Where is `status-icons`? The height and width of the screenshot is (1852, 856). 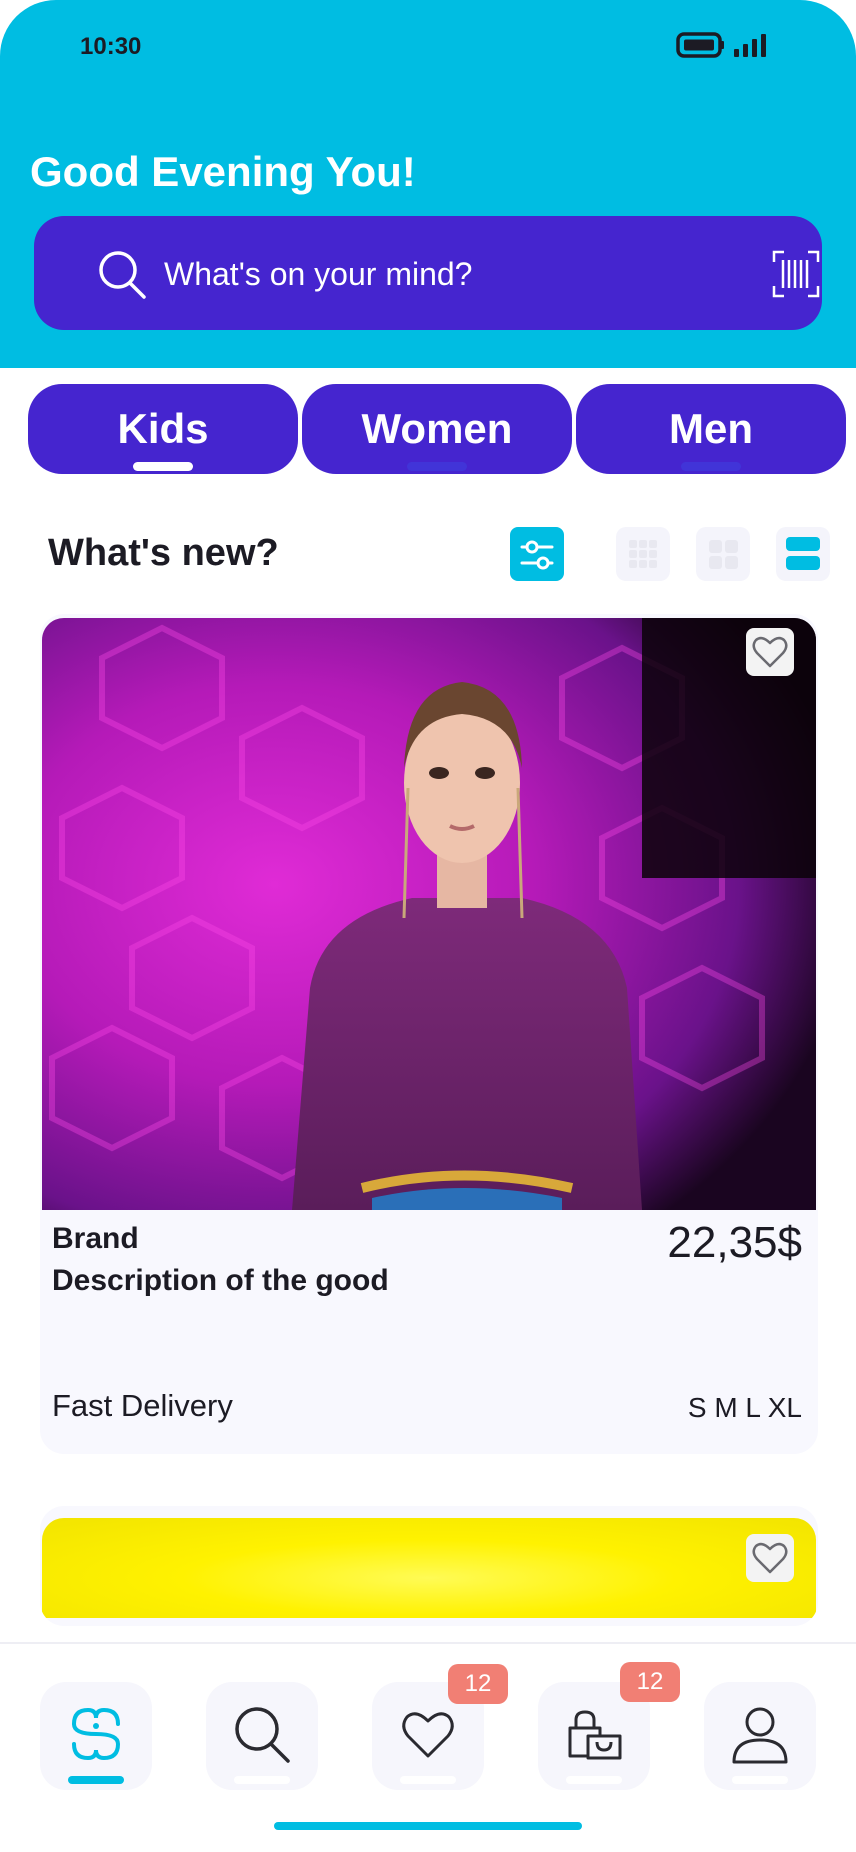 status-icons is located at coordinates (721, 45).